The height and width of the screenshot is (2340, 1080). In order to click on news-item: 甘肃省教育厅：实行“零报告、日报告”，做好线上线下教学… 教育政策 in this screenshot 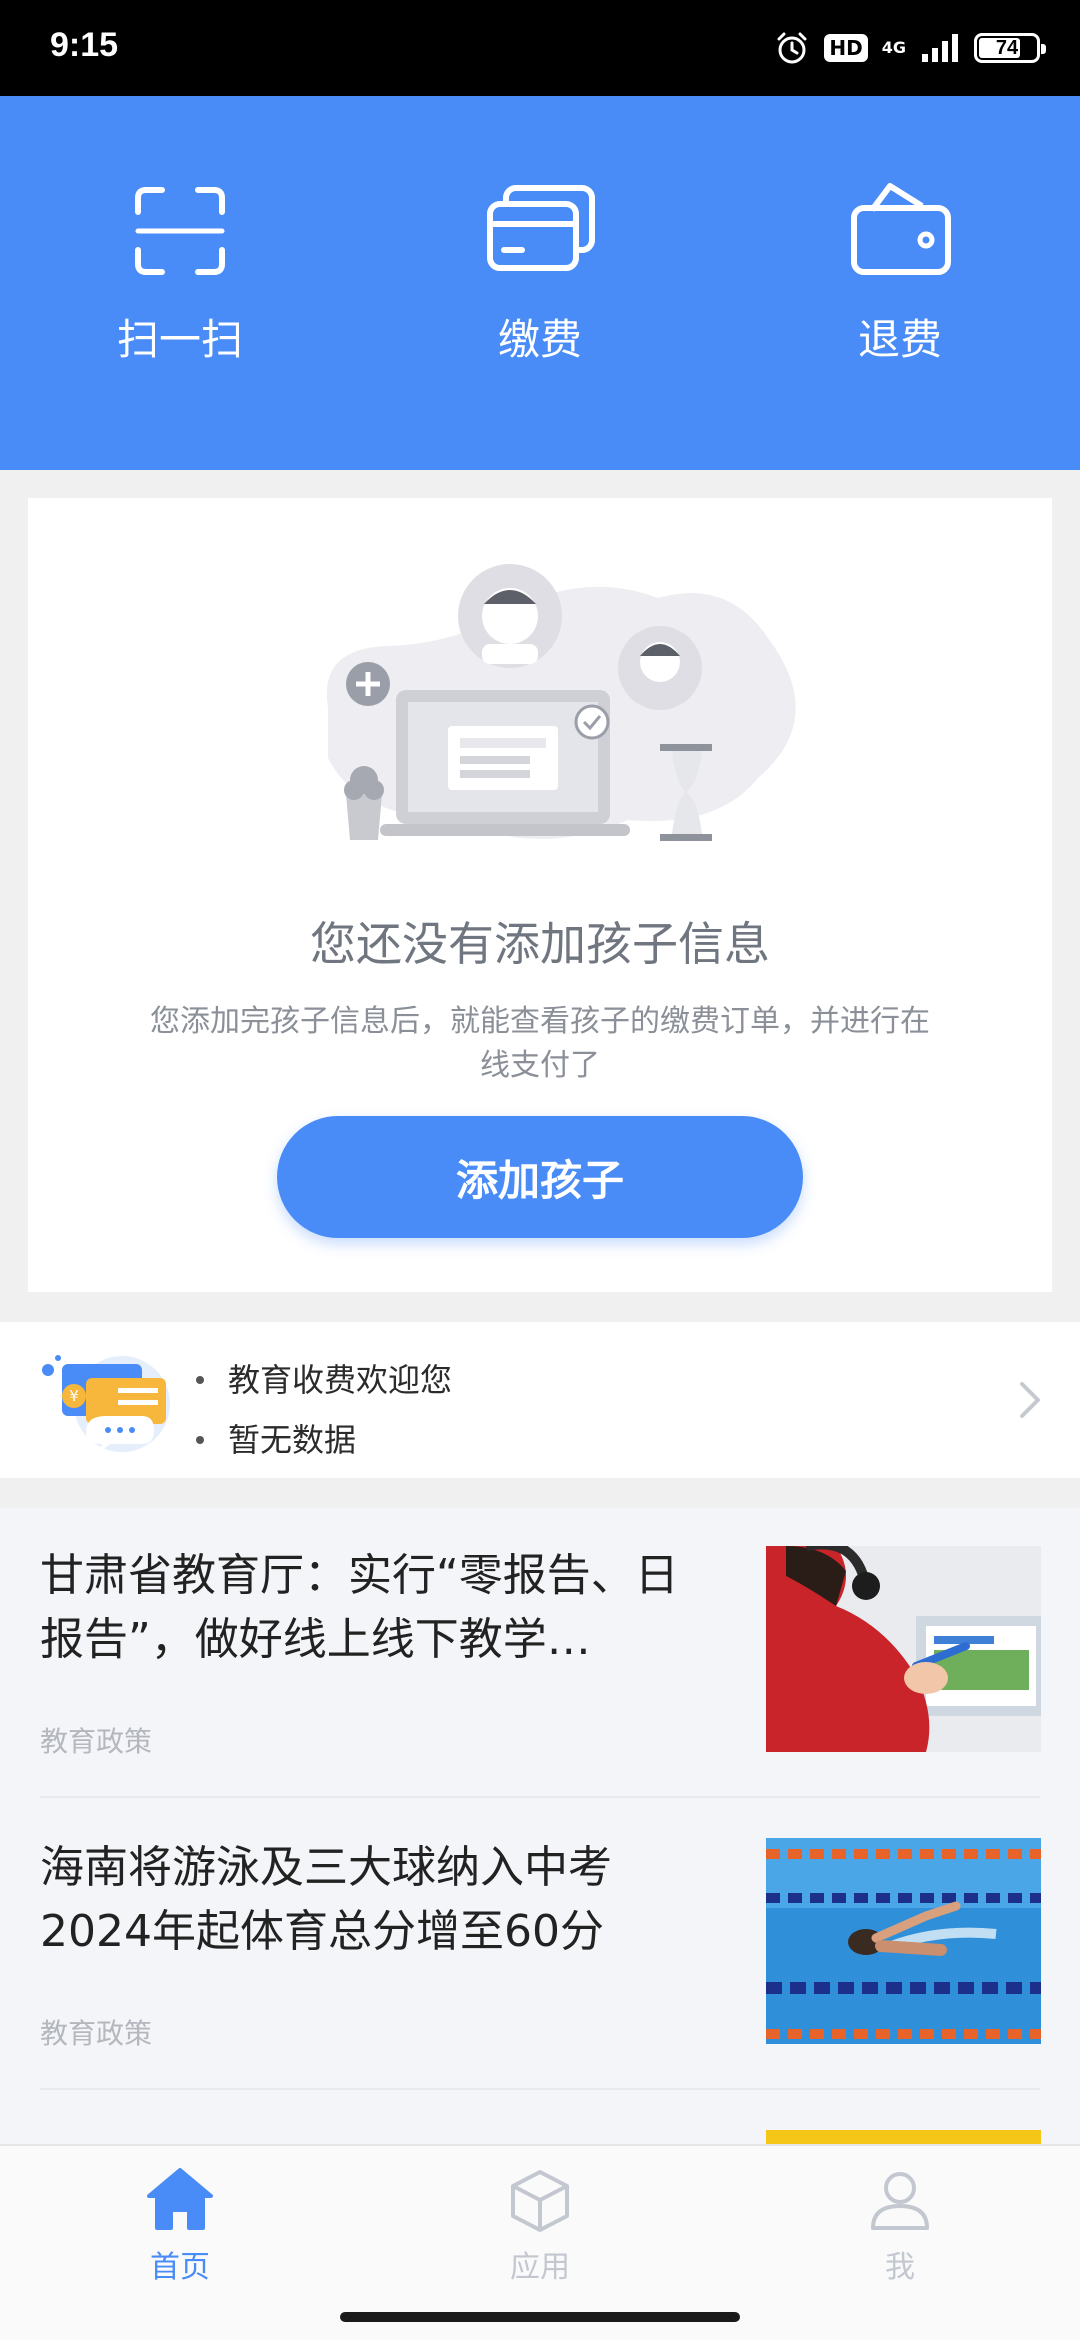, I will do `click(540, 1653)`.